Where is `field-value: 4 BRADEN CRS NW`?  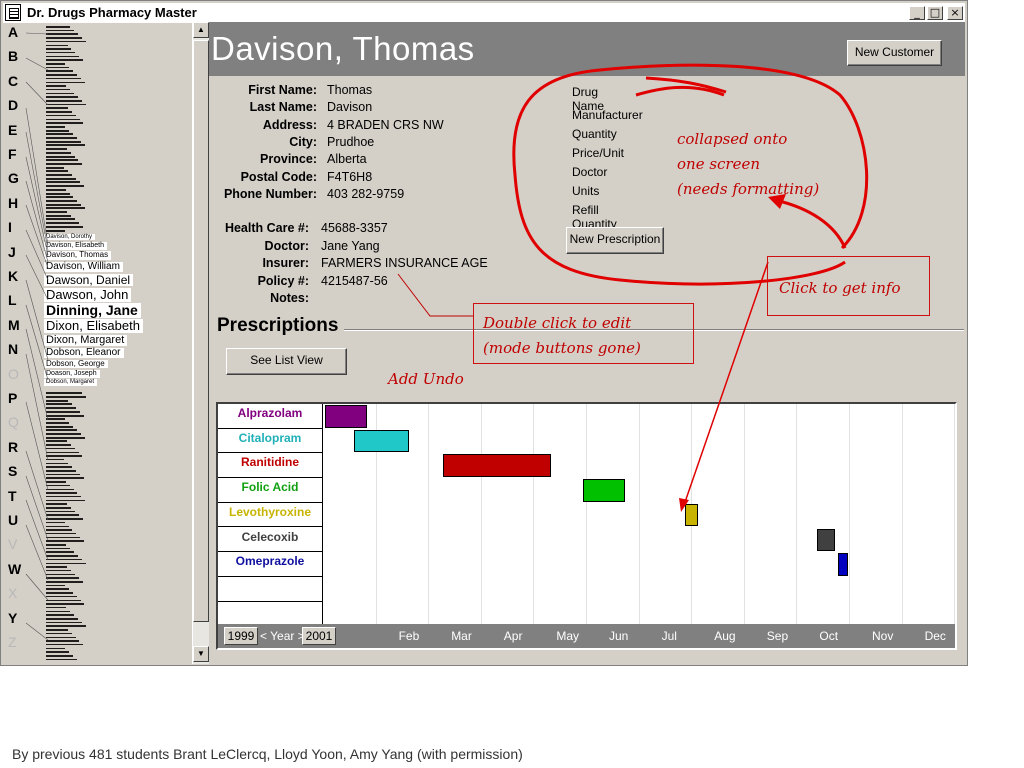 field-value: 4 BRADEN CRS NW is located at coordinates (385, 125).